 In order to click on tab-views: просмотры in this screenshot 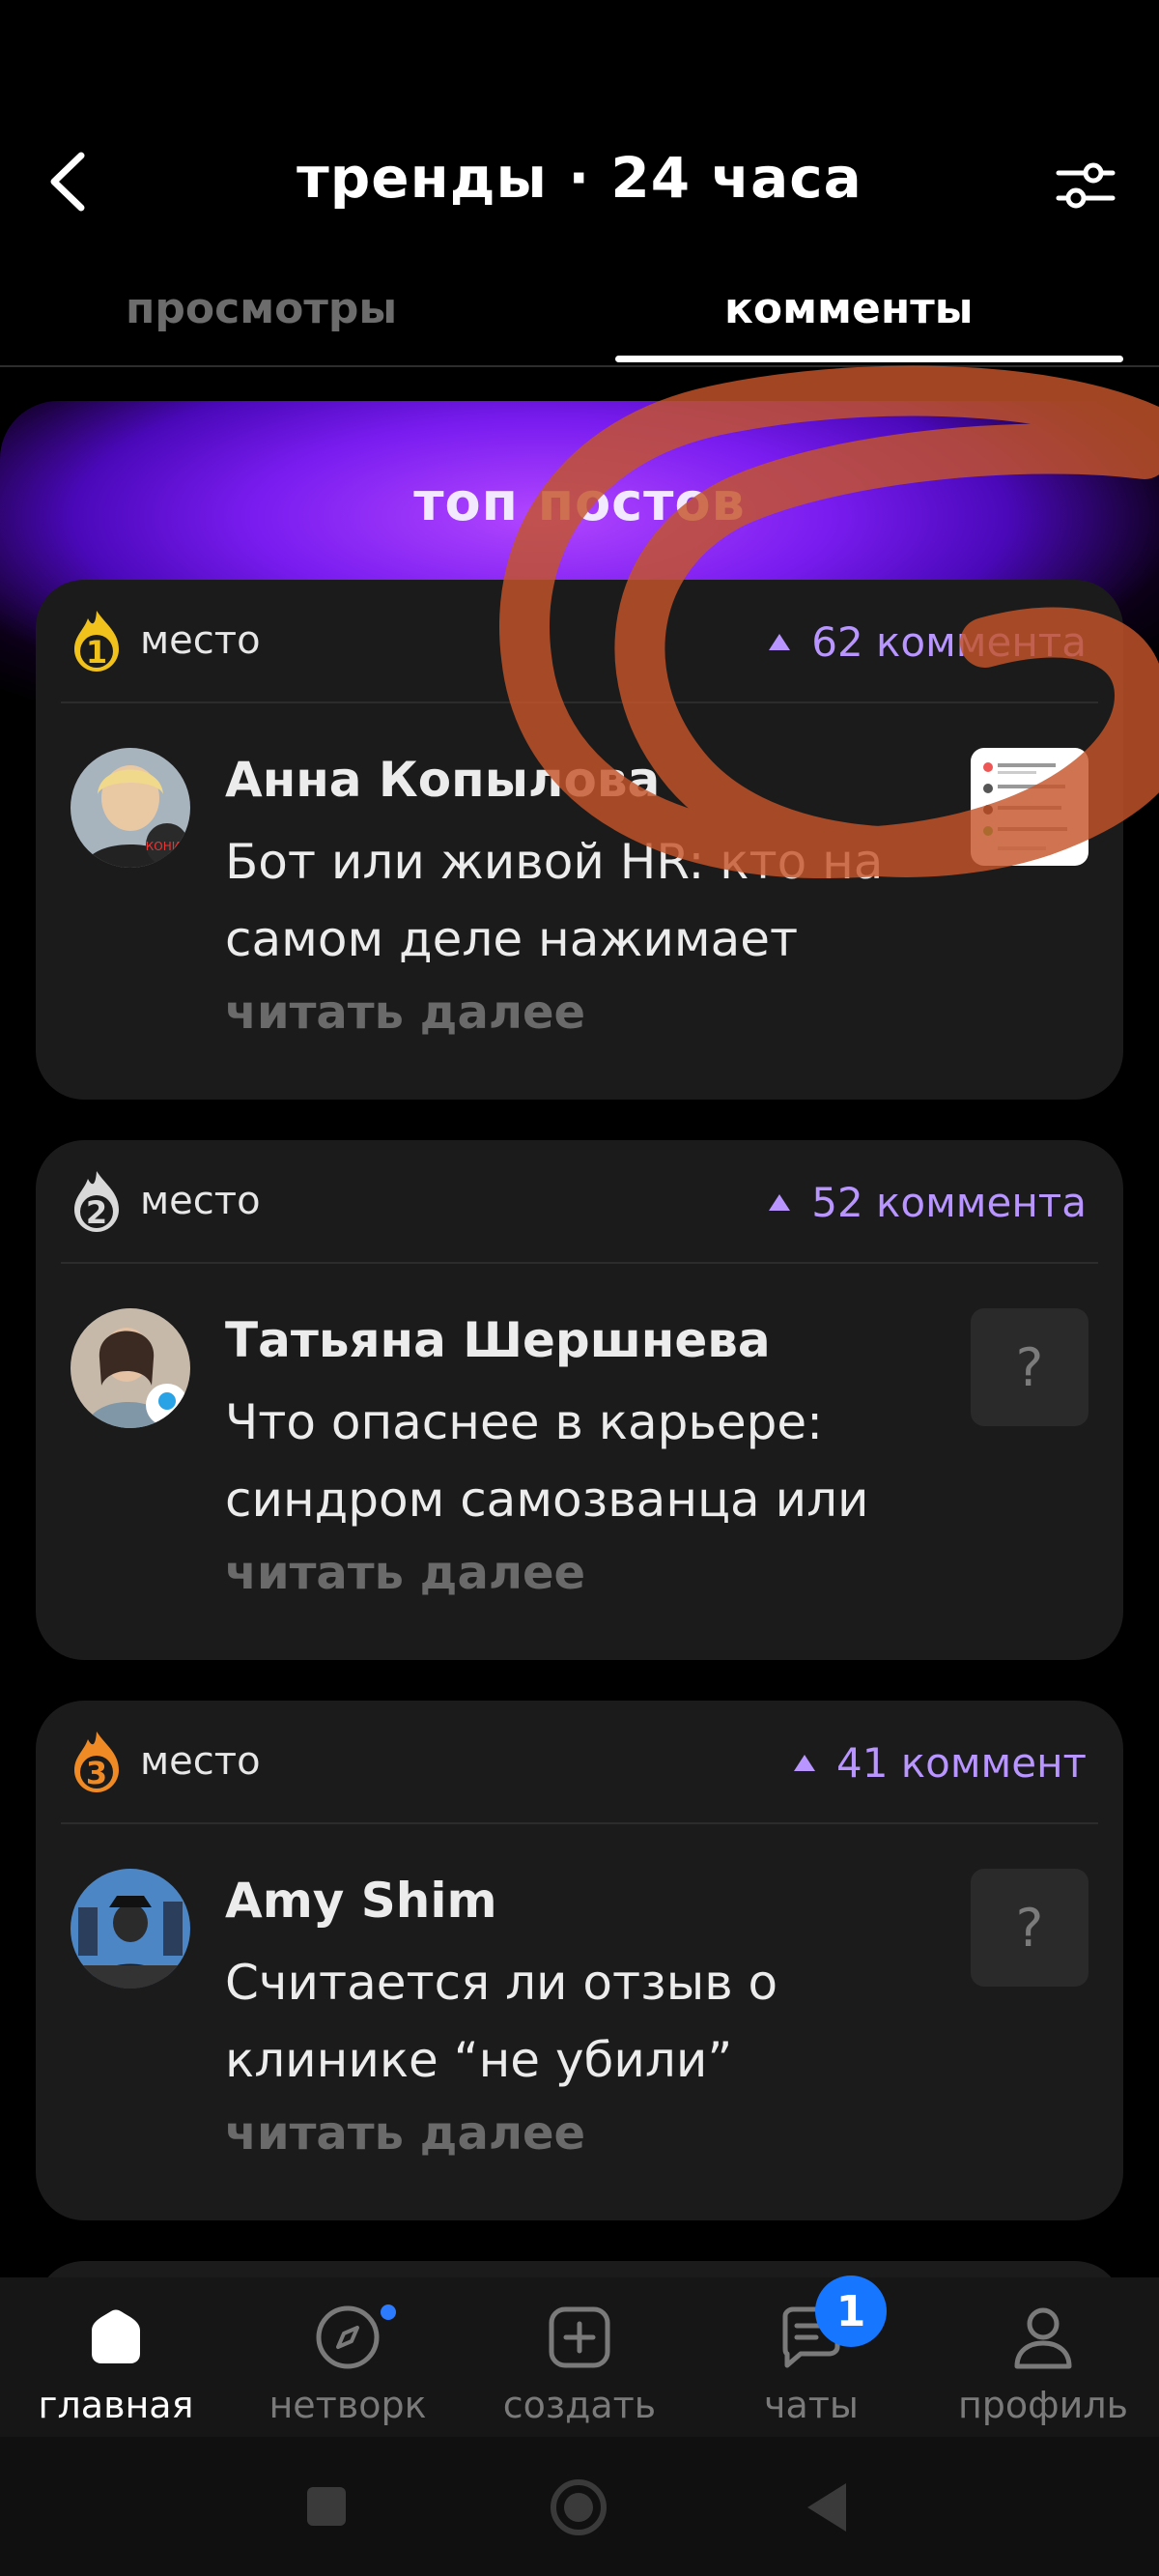, I will do `click(261, 309)`.